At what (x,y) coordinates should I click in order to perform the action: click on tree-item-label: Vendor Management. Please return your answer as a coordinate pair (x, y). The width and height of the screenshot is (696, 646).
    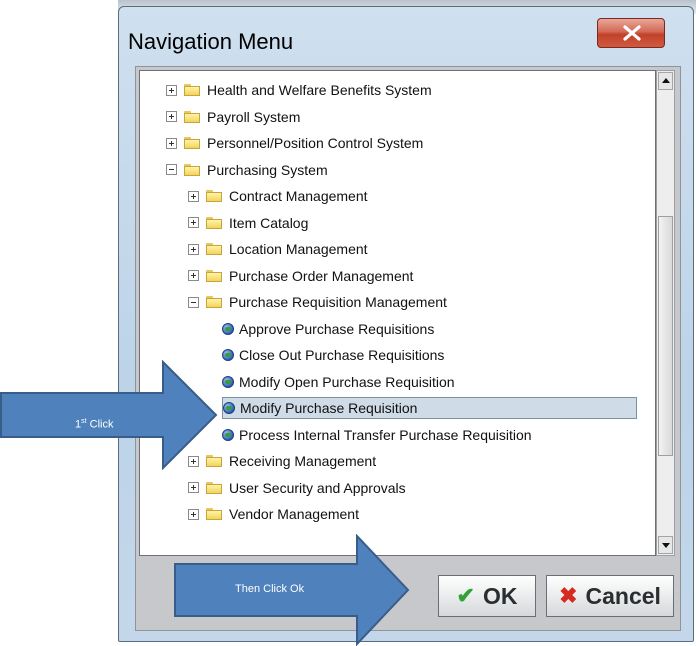
    Looking at the image, I should click on (294, 514).